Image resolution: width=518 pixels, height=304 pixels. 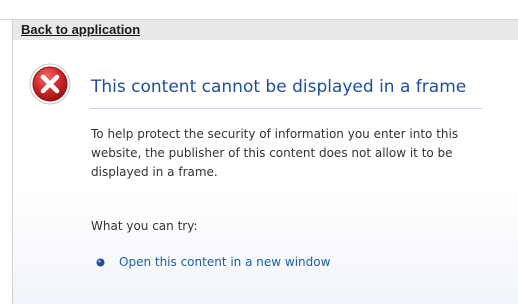 I want to click on title-divider, so click(x=286, y=108).